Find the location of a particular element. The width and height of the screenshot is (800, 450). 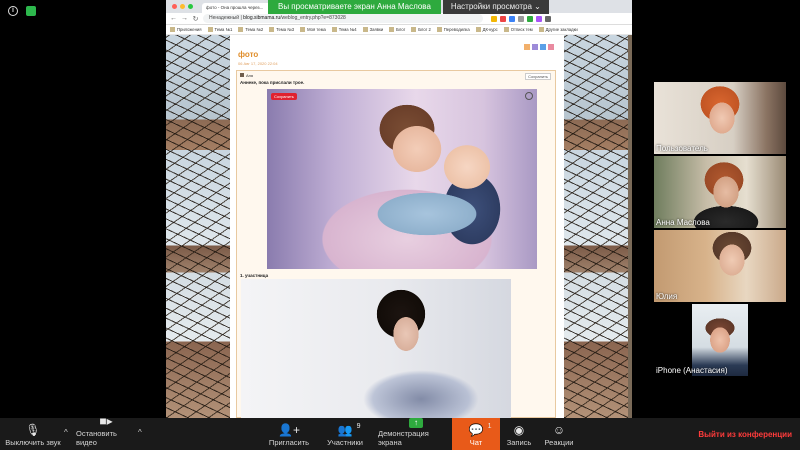

url-security-label: Ненадежный | is located at coordinates (226, 18).